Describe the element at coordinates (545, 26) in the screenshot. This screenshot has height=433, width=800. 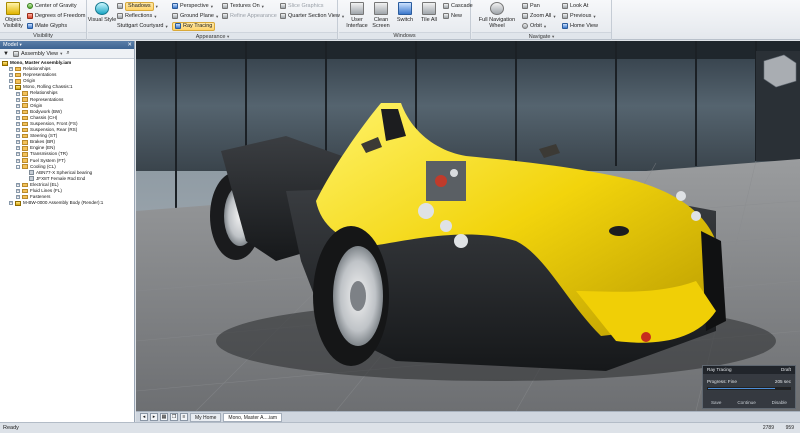
I see `orbit-dropdown-icon: ▾` at that location.